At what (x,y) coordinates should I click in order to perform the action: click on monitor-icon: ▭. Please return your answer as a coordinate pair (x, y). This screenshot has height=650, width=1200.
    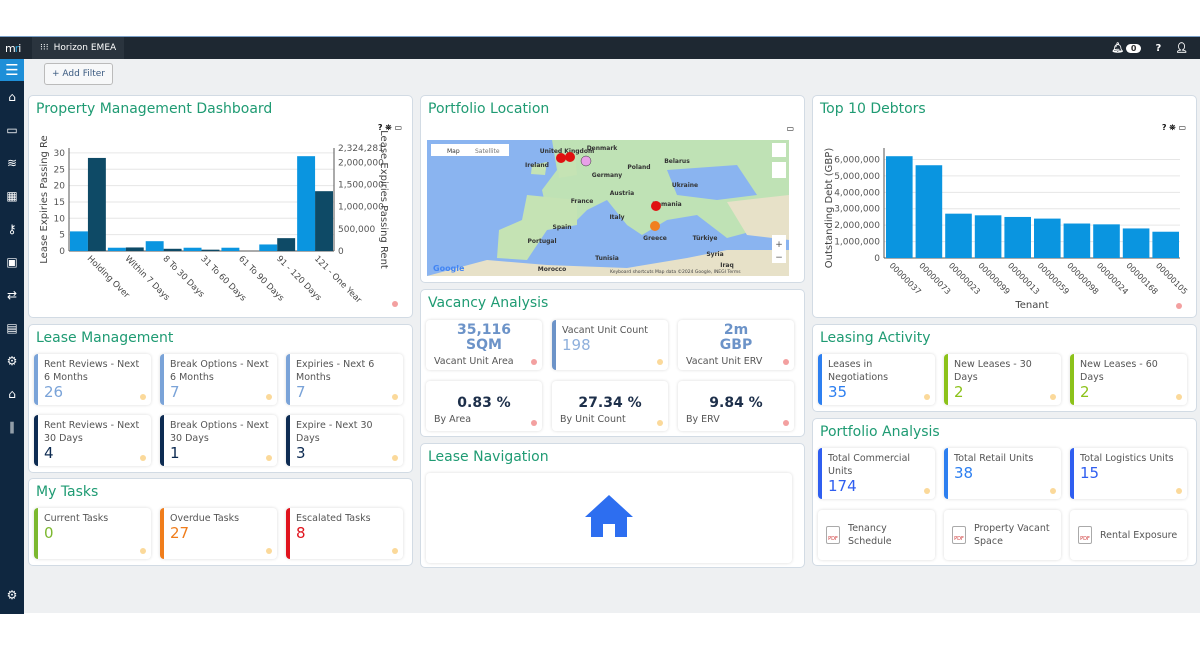
    Looking at the image, I should click on (12, 130).